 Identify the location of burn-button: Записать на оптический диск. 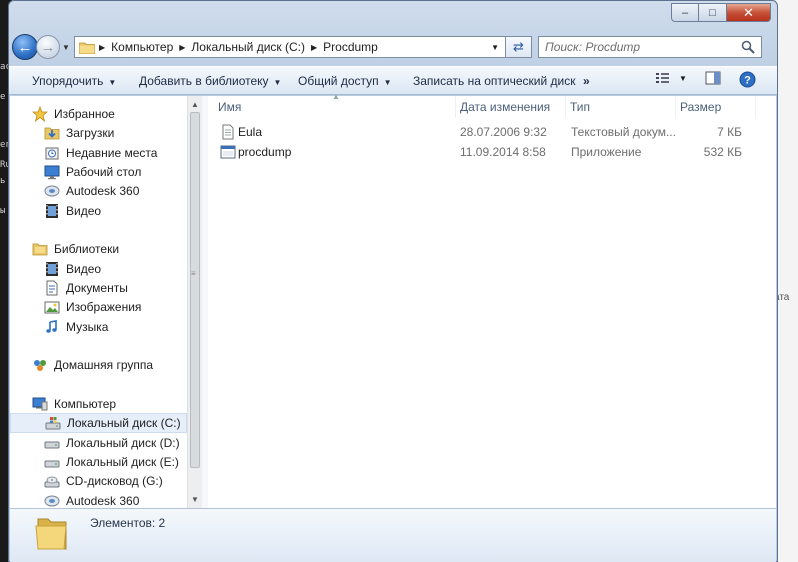
(494, 81).